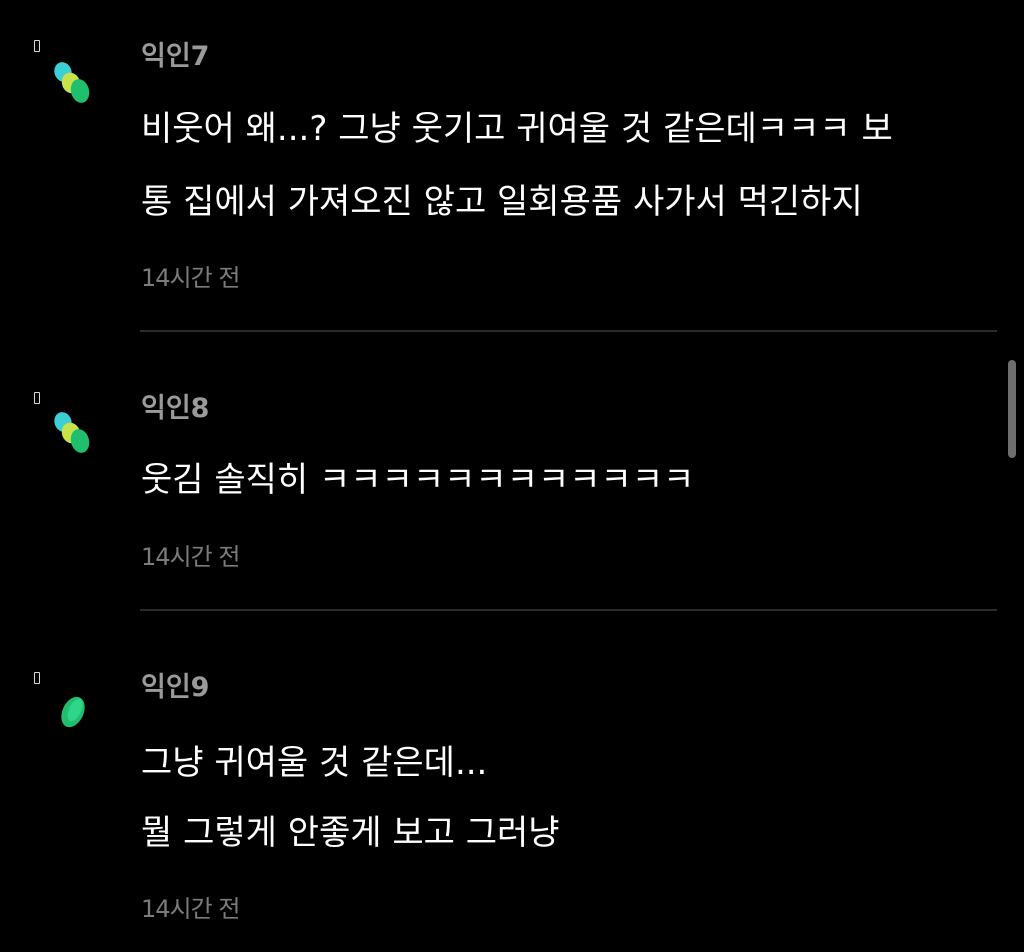 The height and width of the screenshot is (952, 1024). What do you see at coordinates (73, 713) in the screenshot?
I see `leaf-avatar-icon` at bounding box center [73, 713].